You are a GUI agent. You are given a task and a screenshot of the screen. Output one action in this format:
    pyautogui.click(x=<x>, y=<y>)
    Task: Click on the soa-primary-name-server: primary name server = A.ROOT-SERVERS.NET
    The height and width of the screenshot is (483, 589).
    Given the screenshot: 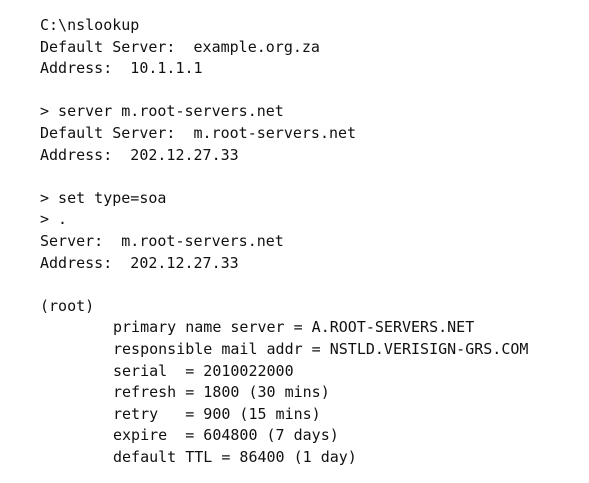 What is the action you would take?
    pyautogui.click(x=294, y=327)
    